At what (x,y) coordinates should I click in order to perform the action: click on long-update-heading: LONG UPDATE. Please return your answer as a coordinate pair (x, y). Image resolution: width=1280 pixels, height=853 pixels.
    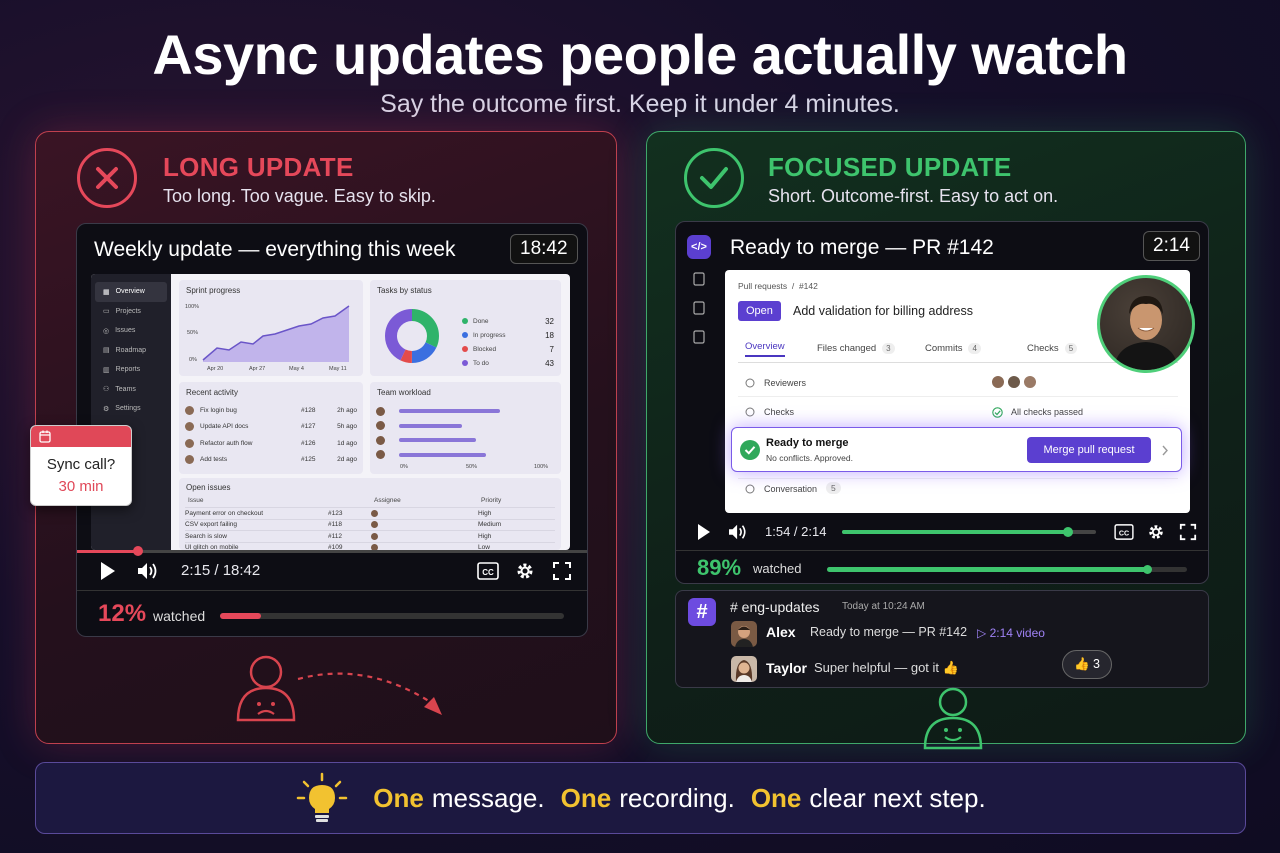
    Looking at the image, I should click on (258, 167).